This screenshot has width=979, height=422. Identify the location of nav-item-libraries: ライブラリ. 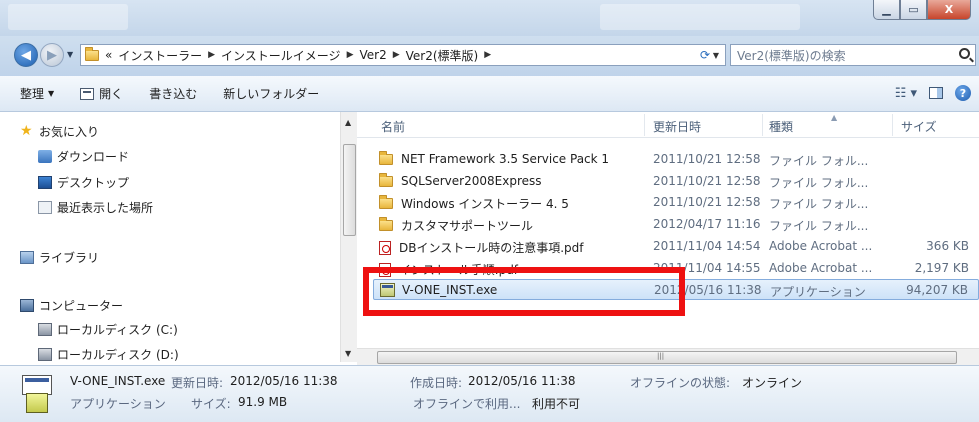
(59, 257).